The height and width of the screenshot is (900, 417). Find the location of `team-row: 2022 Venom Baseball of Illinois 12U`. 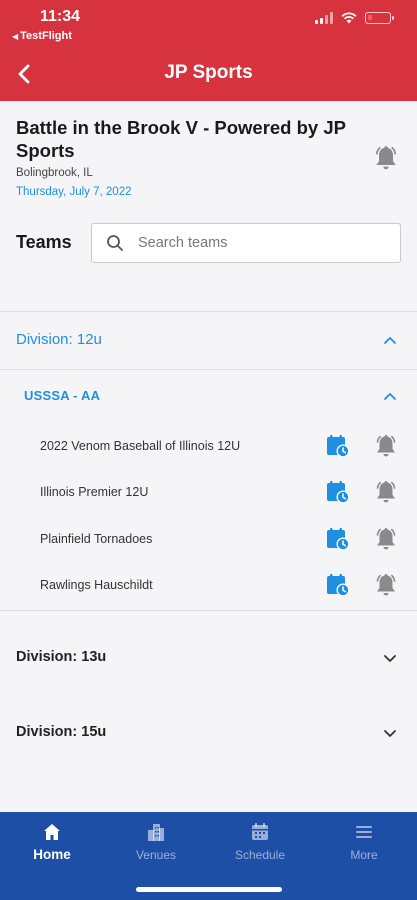

team-row: 2022 Venom Baseball of Illinois 12U is located at coordinates (208, 447).